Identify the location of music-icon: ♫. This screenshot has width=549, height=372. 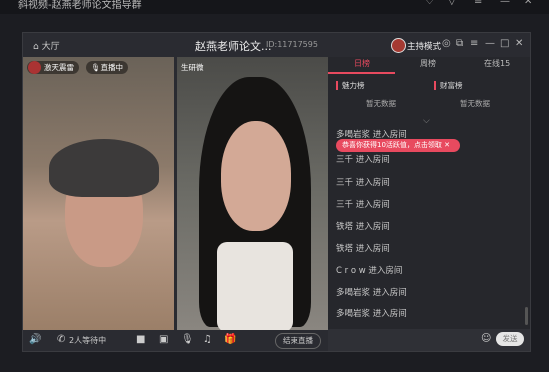
(207, 339).